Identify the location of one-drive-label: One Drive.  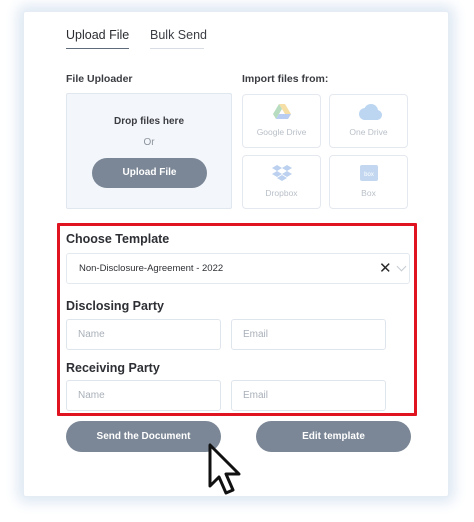
(368, 132).